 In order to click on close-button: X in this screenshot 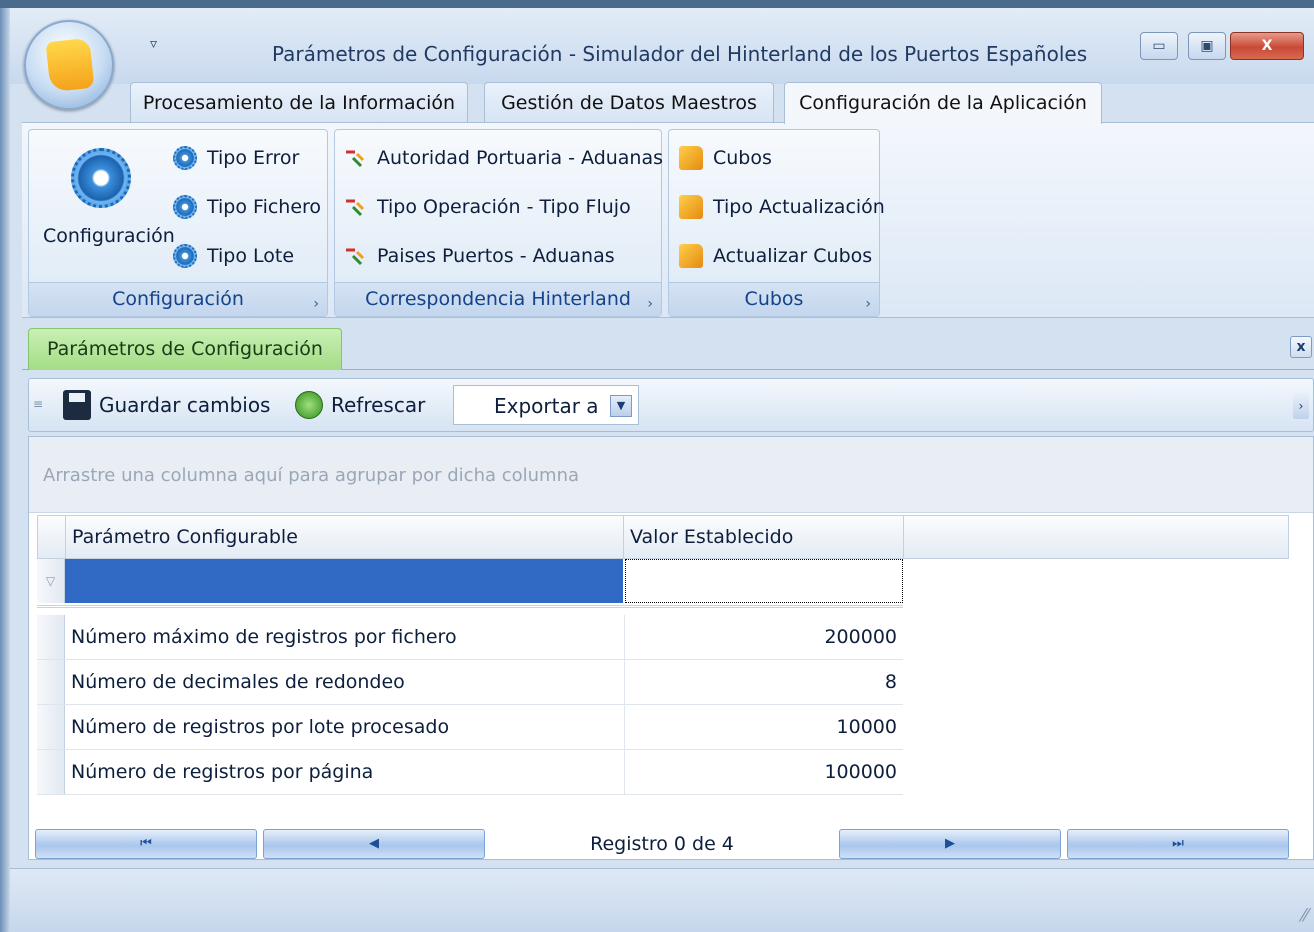, I will do `click(1267, 46)`.